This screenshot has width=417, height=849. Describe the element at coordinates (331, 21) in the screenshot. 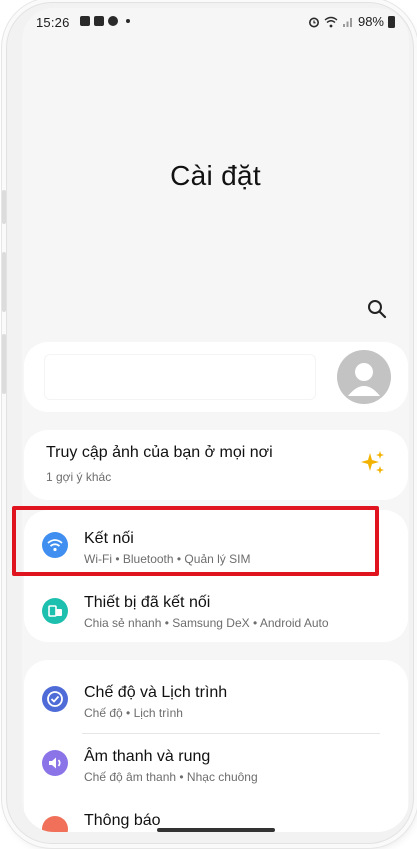

I see `wifi-icon` at that location.